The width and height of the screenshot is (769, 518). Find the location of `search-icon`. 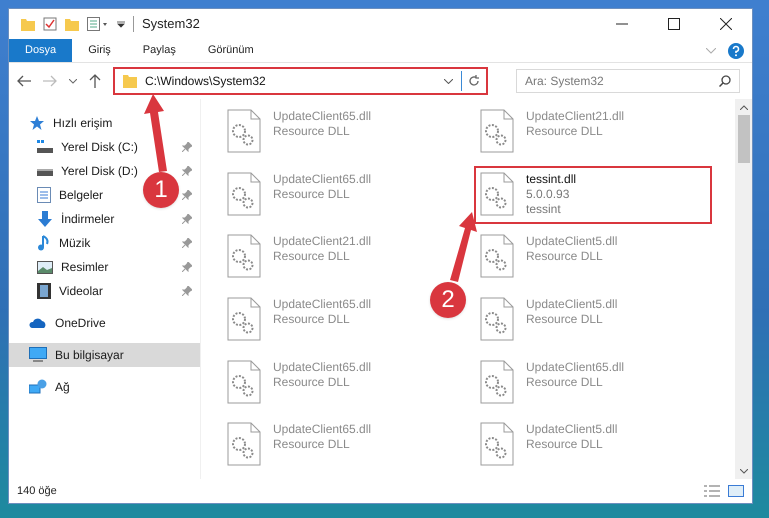

search-icon is located at coordinates (725, 81).